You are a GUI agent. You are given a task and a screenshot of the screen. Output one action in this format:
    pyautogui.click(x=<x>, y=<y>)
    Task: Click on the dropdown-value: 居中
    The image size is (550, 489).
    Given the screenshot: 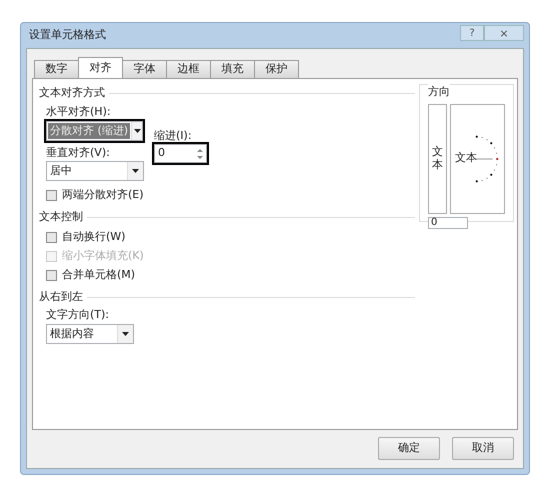 What is the action you would take?
    pyautogui.click(x=61, y=171)
    